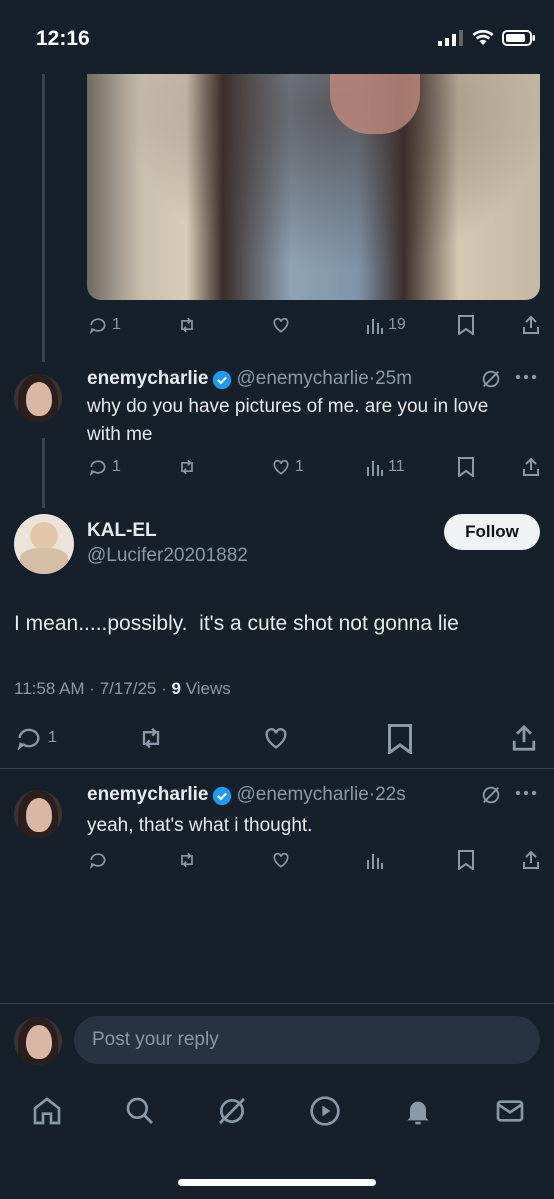 This screenshot has height=1199, width=554. I want to click on share-icon, so click(531, 324).